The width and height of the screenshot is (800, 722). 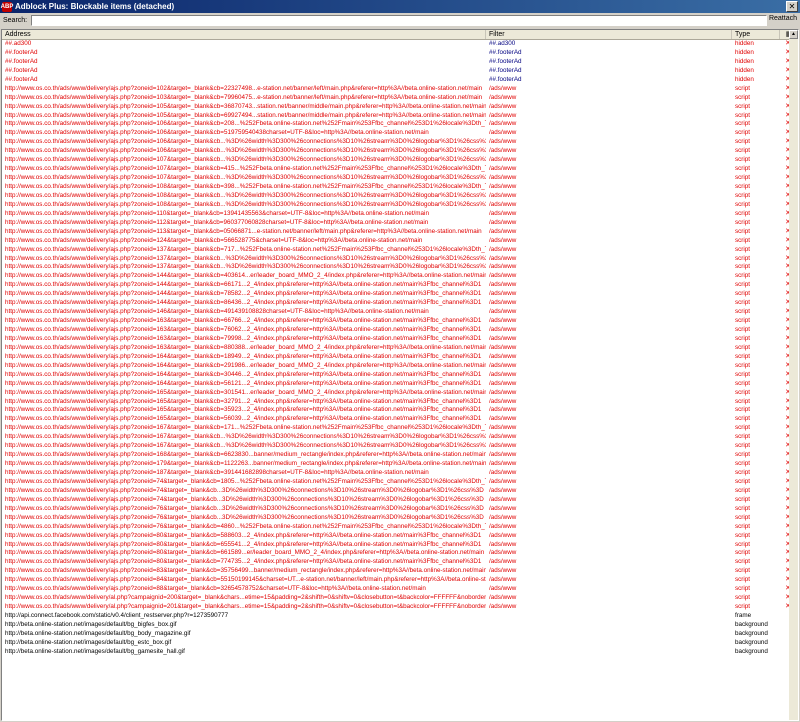 I want to click on filter-cell, so click(x=609, y=616).